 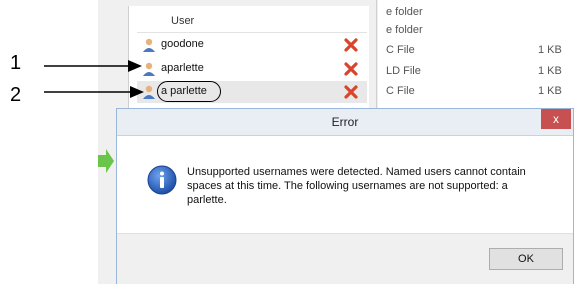 What do you see at coordinates (476, 72) in the screenshot?
I see `file-row: LD File 1 KB` at bounding box center [476, 72].